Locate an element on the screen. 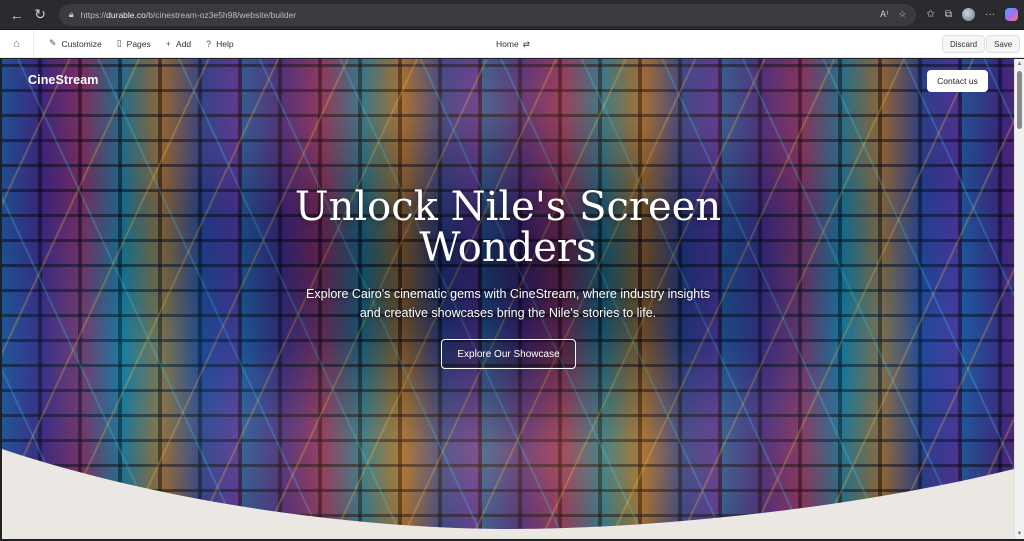  hero-title-line1: Unlock Nile's Screen is located at coordinates (508, 207).